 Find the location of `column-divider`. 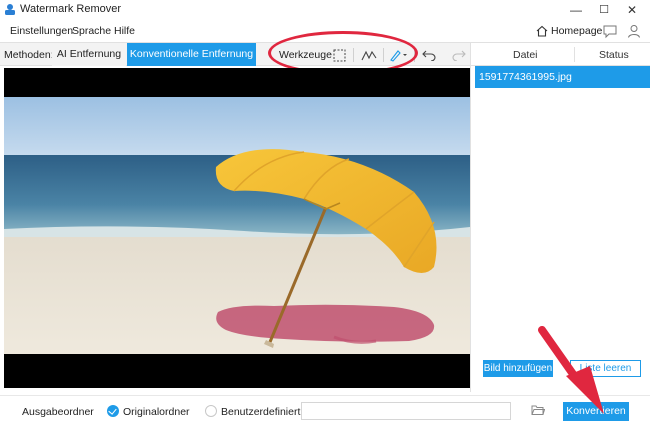

column-divider is located at coordinates (574, 54).